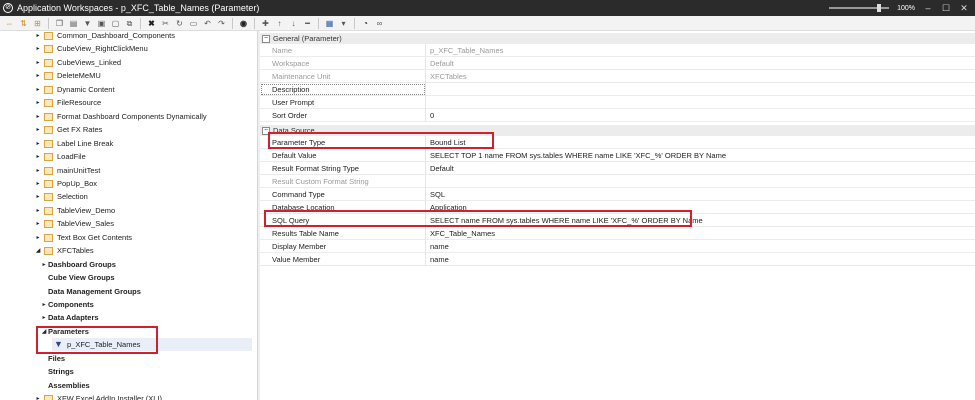 The image size is (975, 400). What do you see at coordinates (445, 142) in the screenshot?
I see `property-value: Bound List` at bounding box center [445, 142].